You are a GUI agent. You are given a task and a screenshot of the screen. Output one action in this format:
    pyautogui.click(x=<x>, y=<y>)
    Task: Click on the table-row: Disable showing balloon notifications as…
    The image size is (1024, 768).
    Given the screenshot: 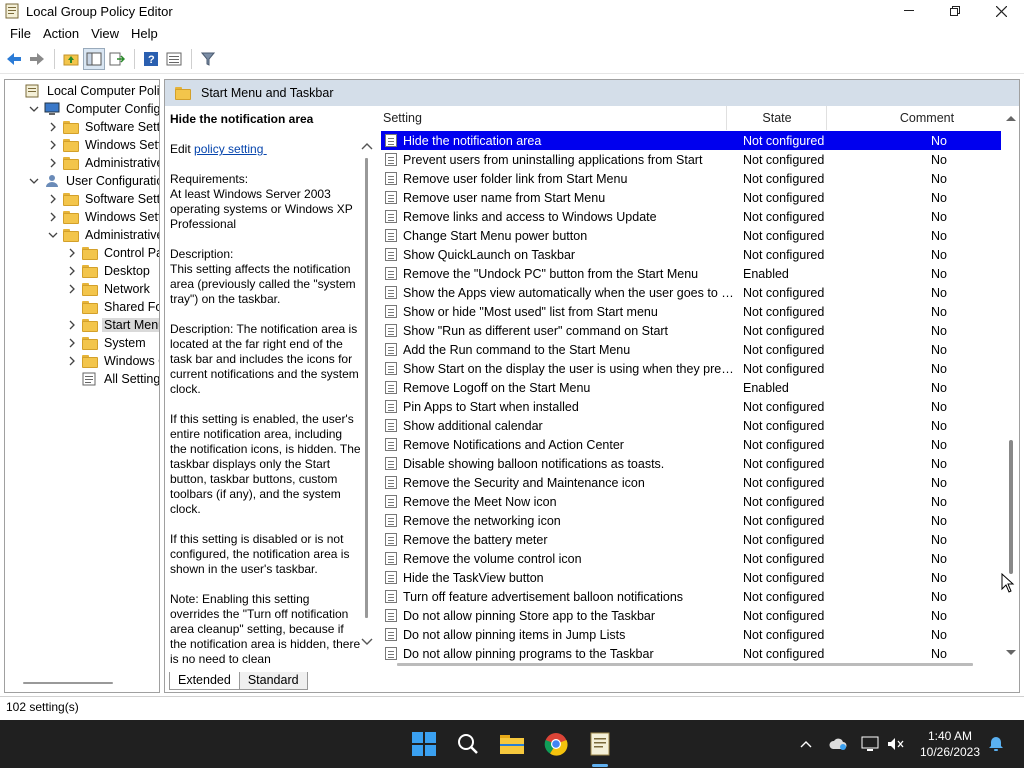 What is the action you would take?
    pyautogui.click(x=691, y=463)
    